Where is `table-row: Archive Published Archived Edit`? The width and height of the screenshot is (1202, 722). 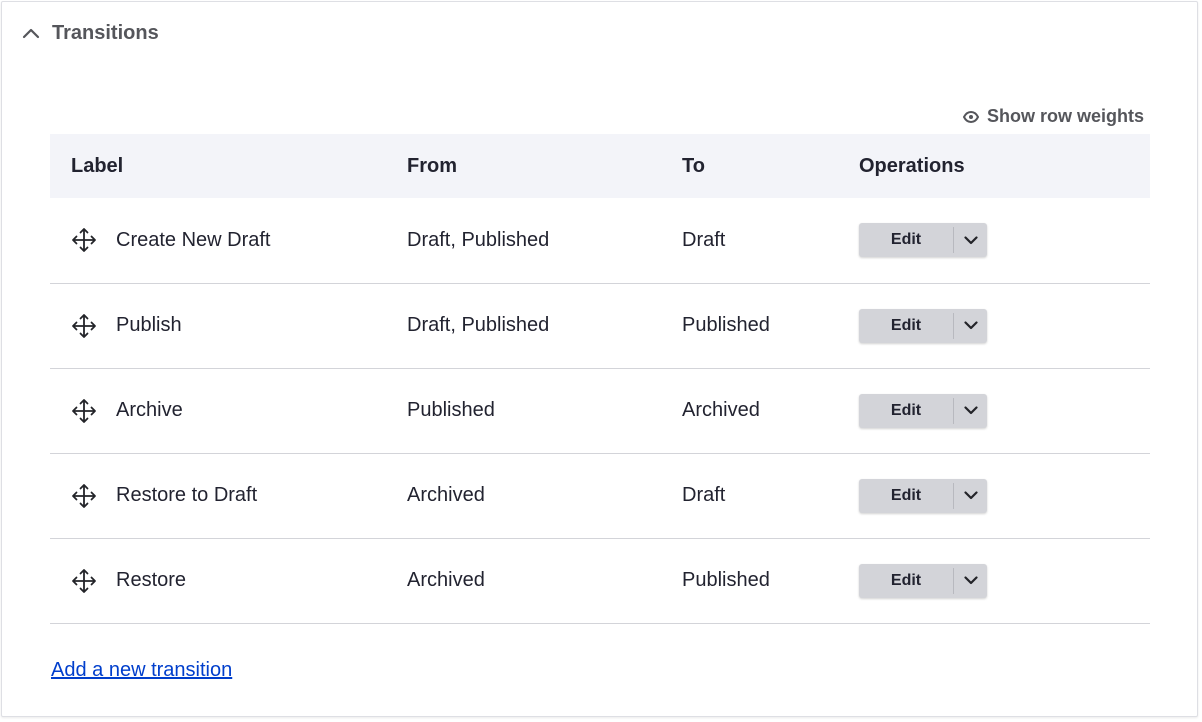
table-row: Archive Published Archived Edit is located at coordinates (600, 410).